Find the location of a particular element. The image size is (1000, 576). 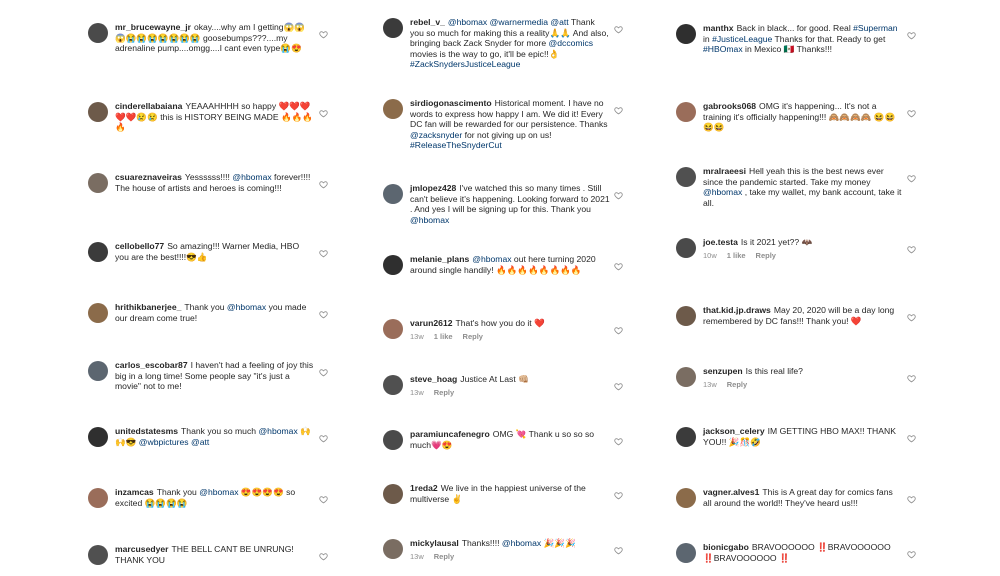

comment-timestamp: 10w is located at coordinates (710, 255).